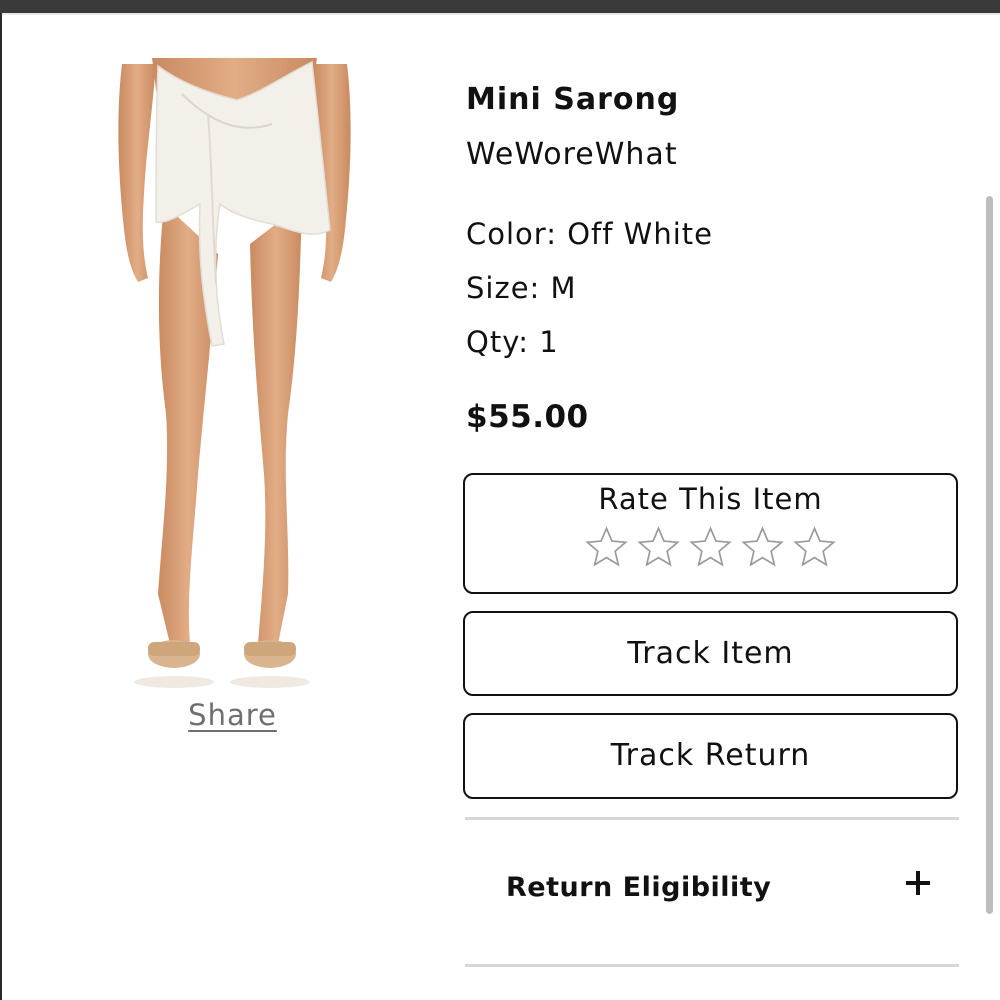  Describe the element at coordinates (232, 715) in the screenshot. I see `share-link: Share` at that location.